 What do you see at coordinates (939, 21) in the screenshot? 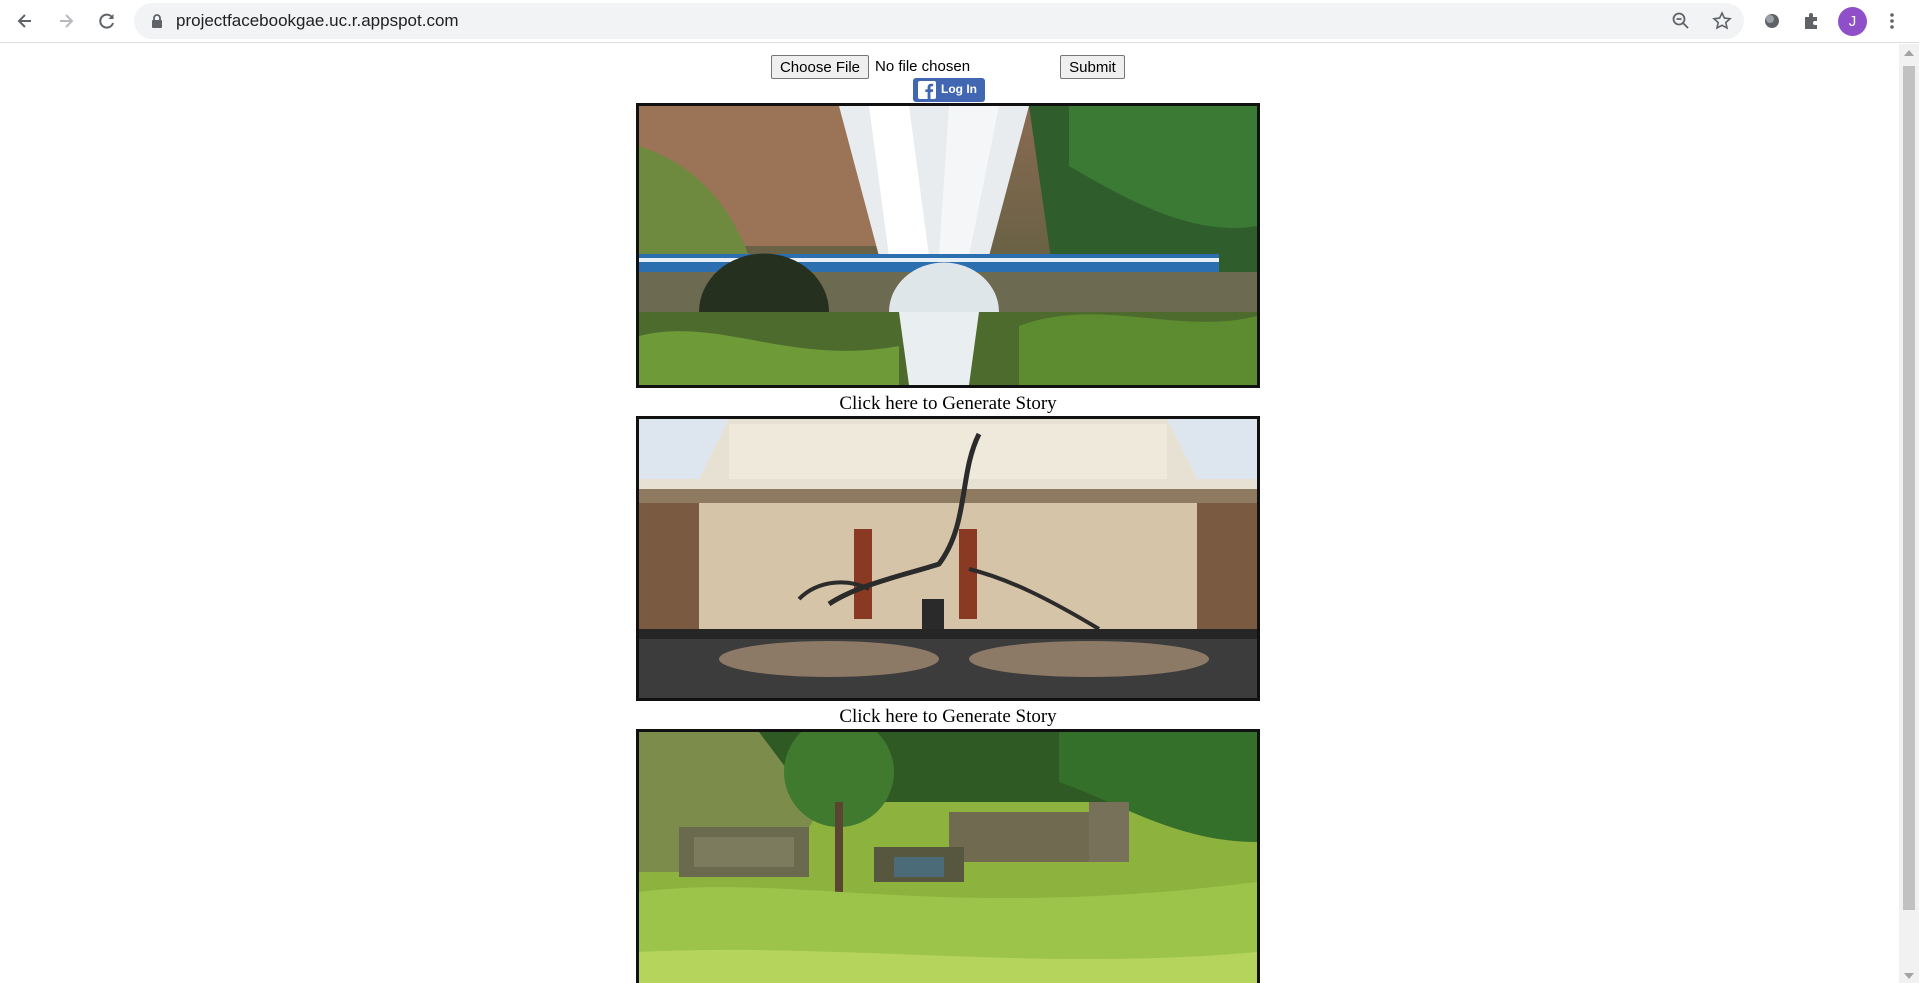
I see `address-bar: projectfacebookgae.uc.r.appspot.com` at bounding box center [939, 21].